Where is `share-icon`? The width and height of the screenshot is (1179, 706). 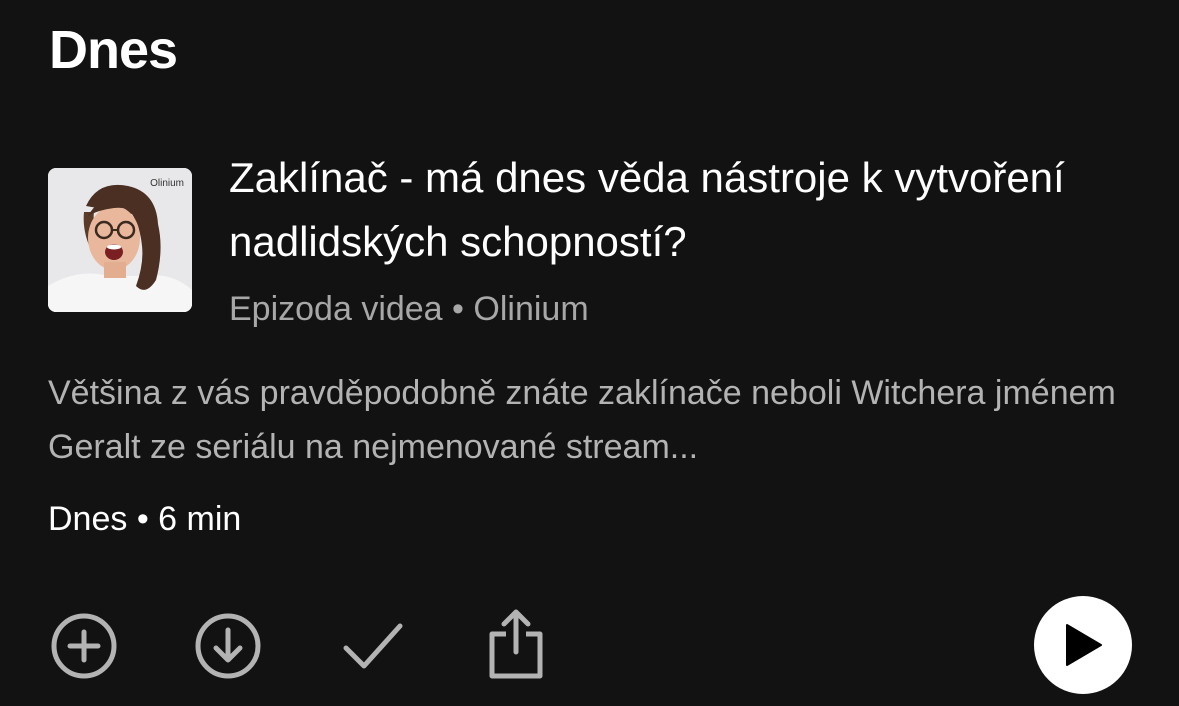 share-icon is located at coordinates (516, 644).